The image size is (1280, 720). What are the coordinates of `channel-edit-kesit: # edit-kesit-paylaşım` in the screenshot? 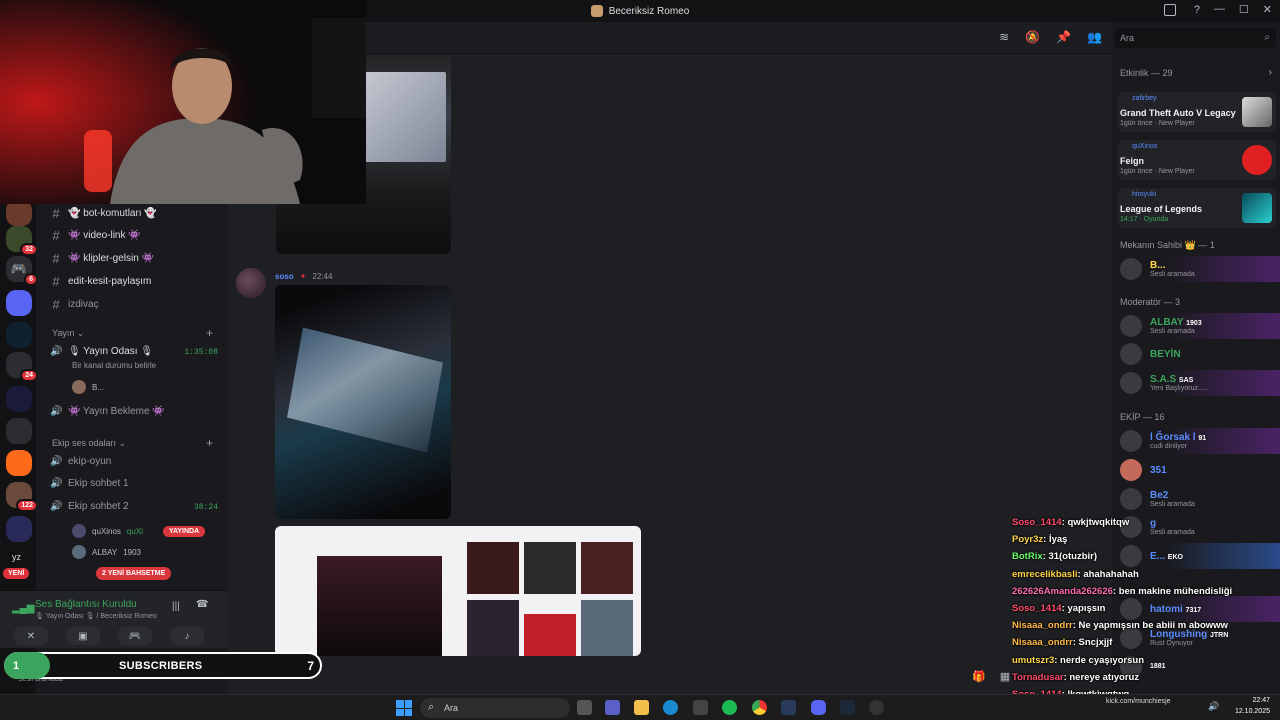 It's located at (100, 281).